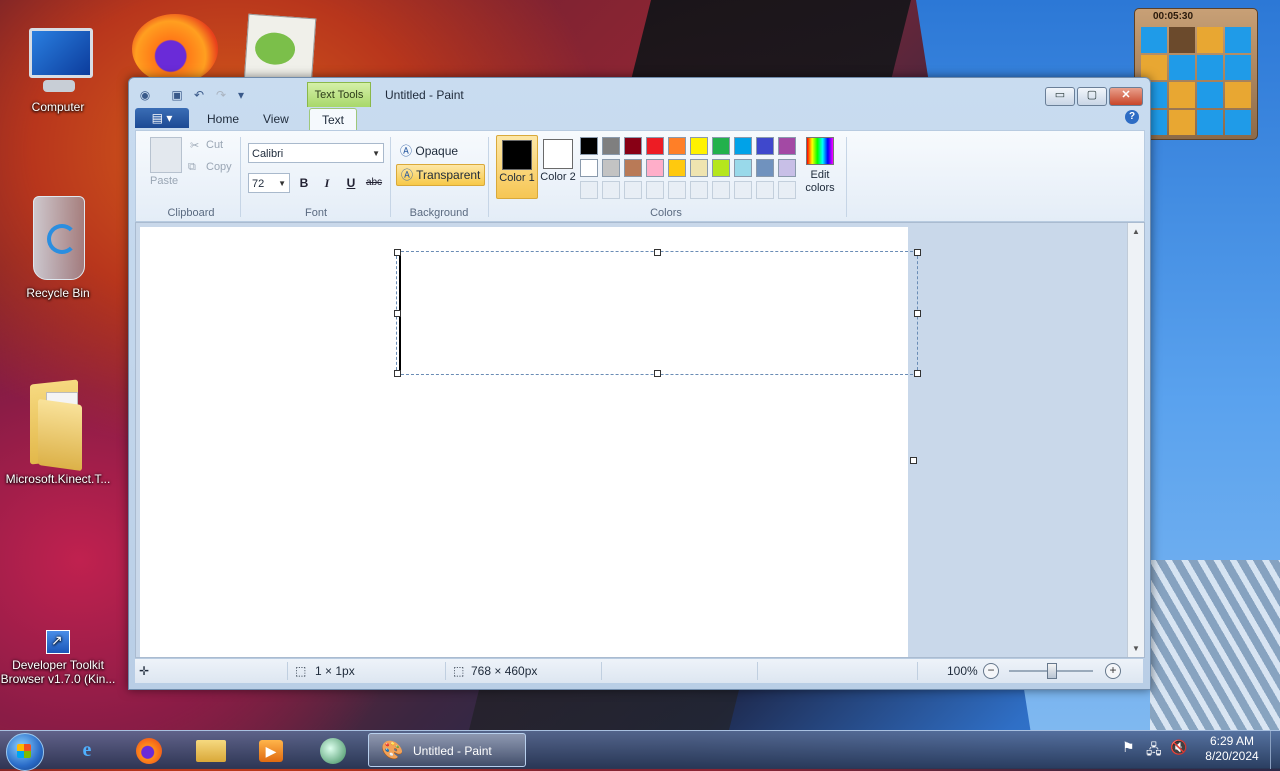 The height and width of the screenshot is (771, 1280). I want to click on canvas-size: 768 × 460px, so click(504, 671).